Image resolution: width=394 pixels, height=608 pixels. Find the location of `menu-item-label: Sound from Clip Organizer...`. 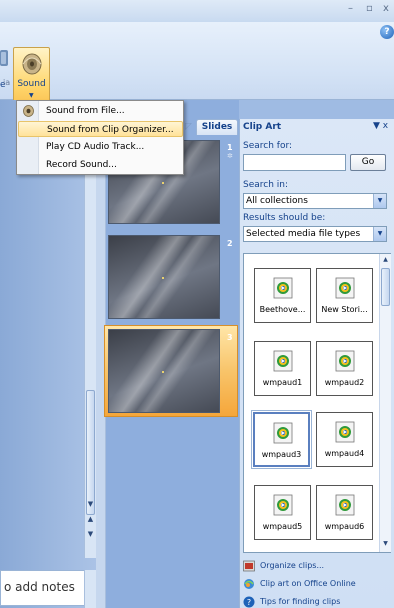

menu-item-label: Sound from Clip Organizer... is located at coordinates (110, 130).